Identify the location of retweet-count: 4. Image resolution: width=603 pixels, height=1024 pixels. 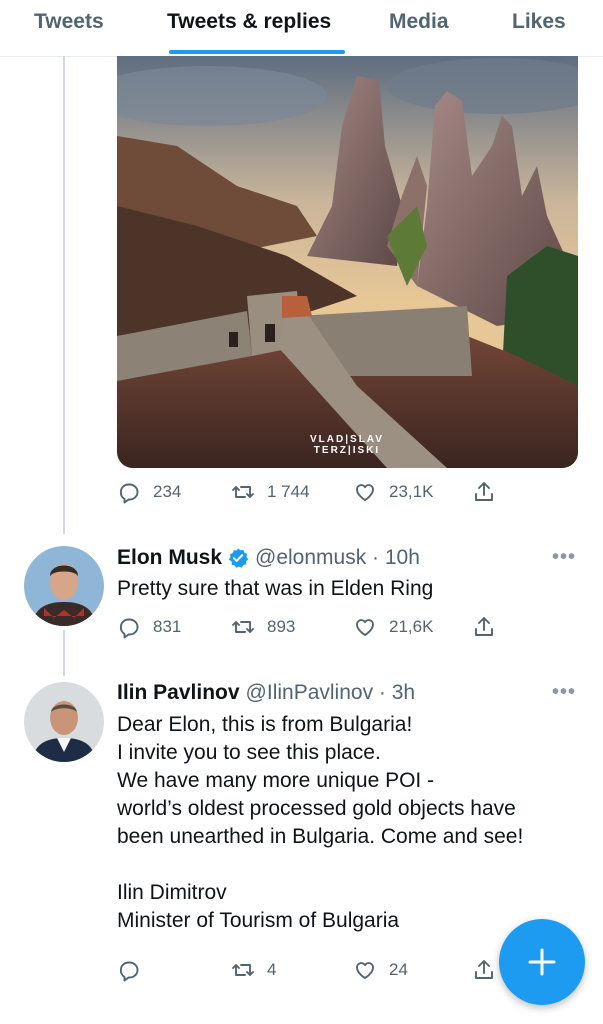
(272, 969).